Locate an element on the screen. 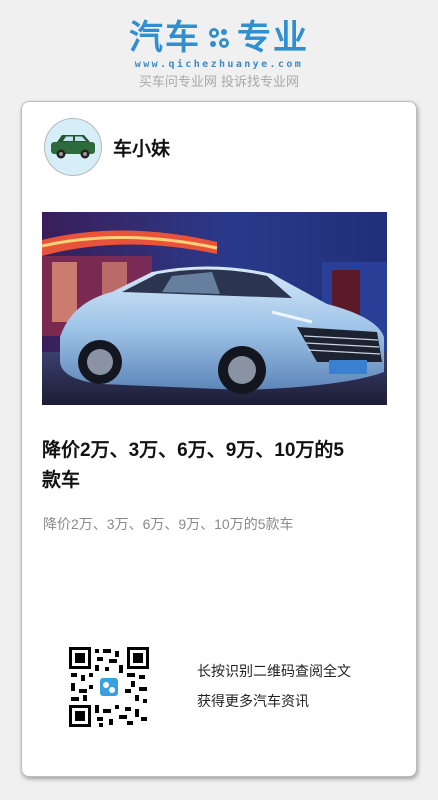  brand-title: 汽车 专业 is located at coordinates (219, 38).